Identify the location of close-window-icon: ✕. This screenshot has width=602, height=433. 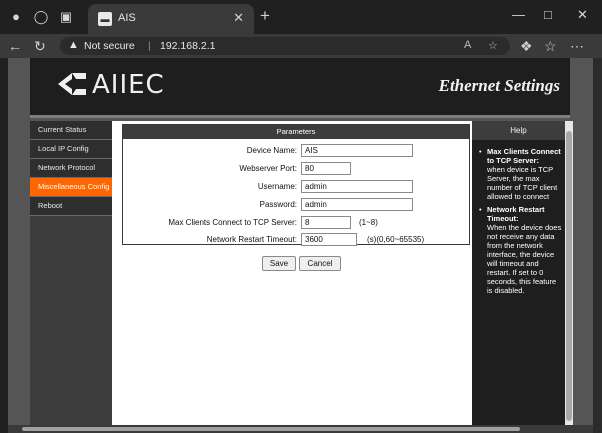
(582, 15).